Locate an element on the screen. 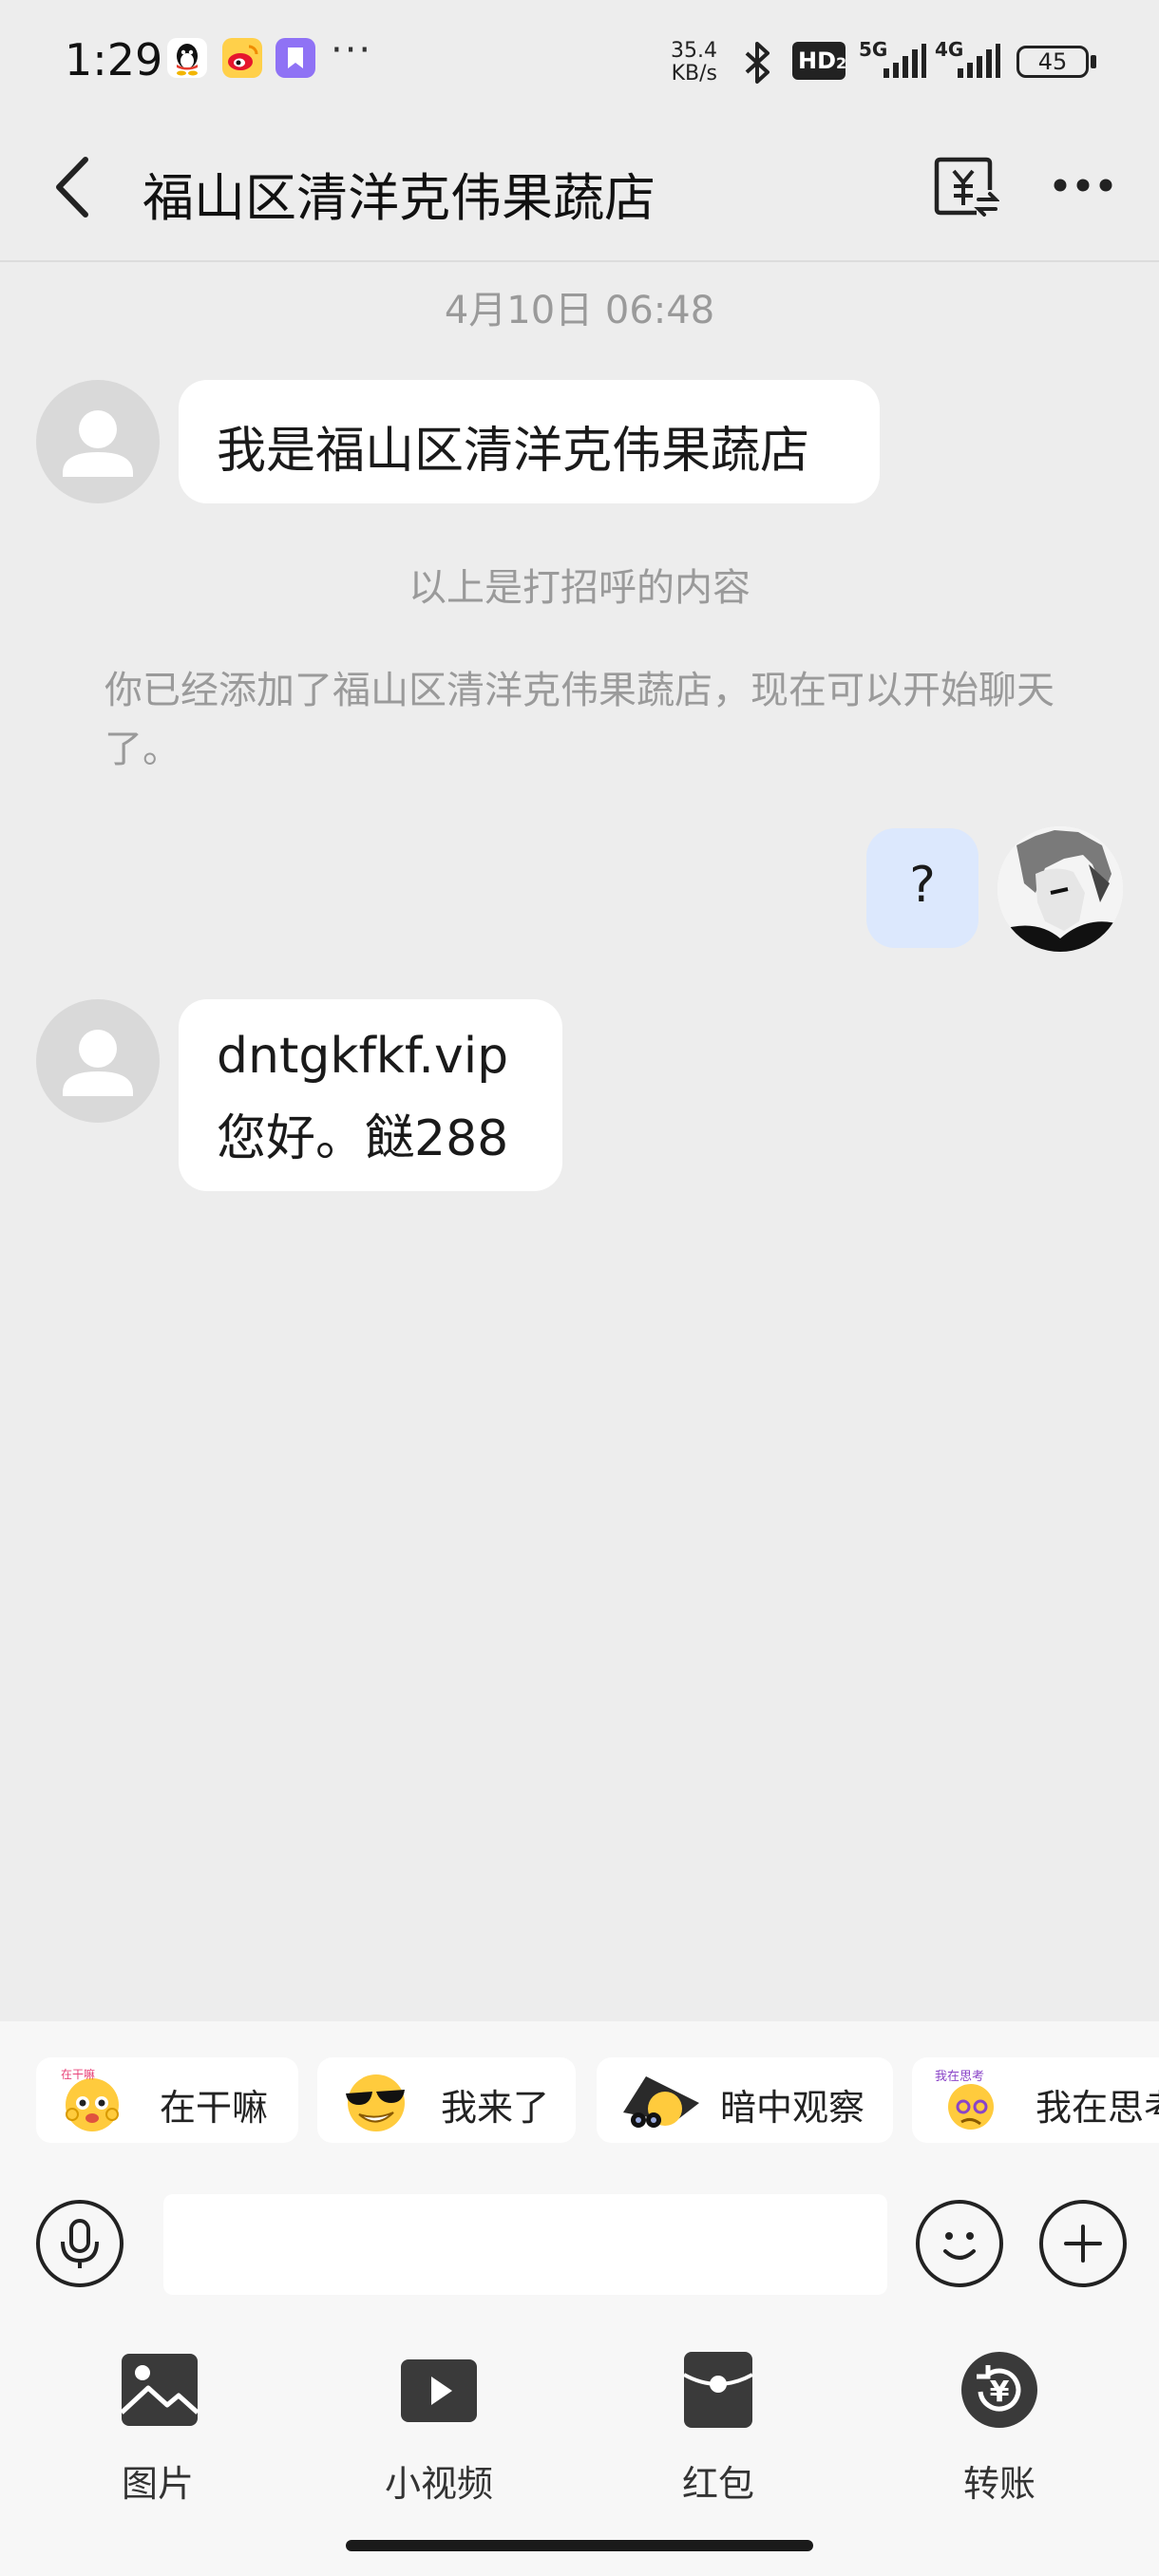 The image size is (1159, 2576). money-transfer-icon is located at coordinates (967, 187).